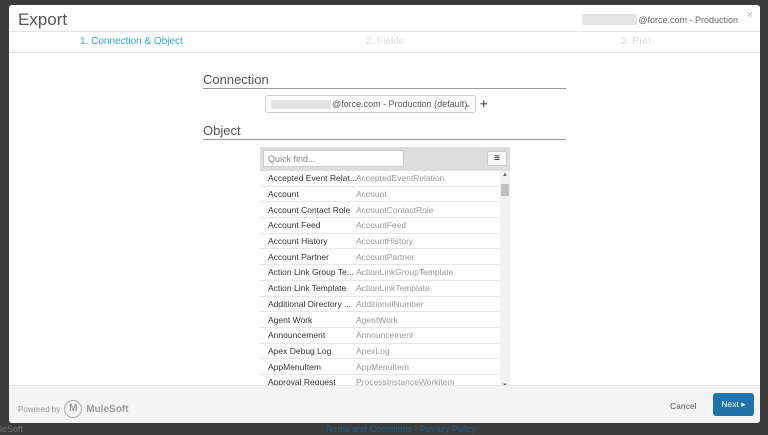 This screenshot has height=435, width=768. I want to click on object-label: Announcement, so click(297, 335).